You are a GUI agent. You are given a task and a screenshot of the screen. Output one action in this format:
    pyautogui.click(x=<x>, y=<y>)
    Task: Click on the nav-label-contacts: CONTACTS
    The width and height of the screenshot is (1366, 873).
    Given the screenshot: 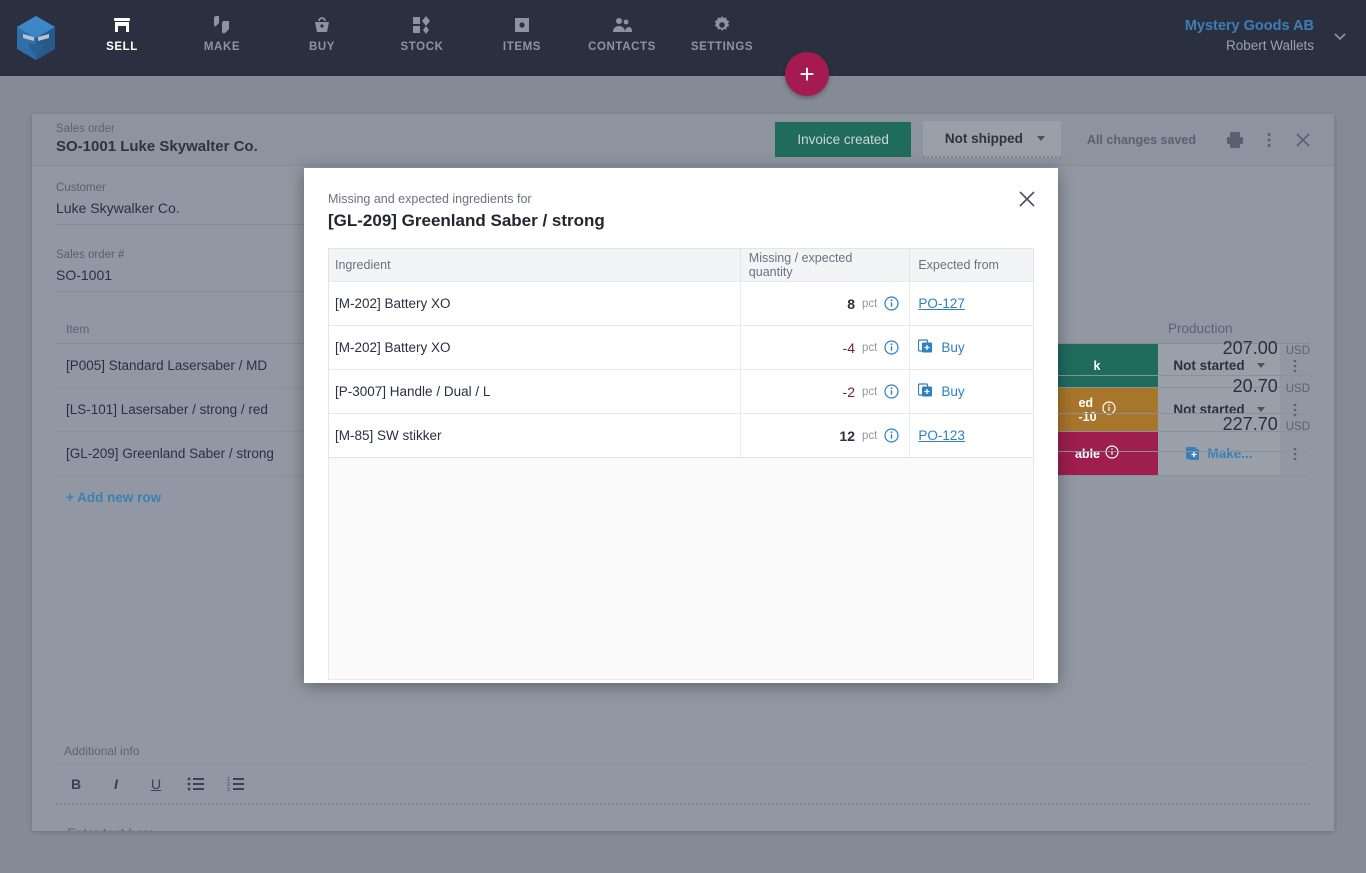 What is the action you would take?
    pyautogui.click(x=622, y=47)
    